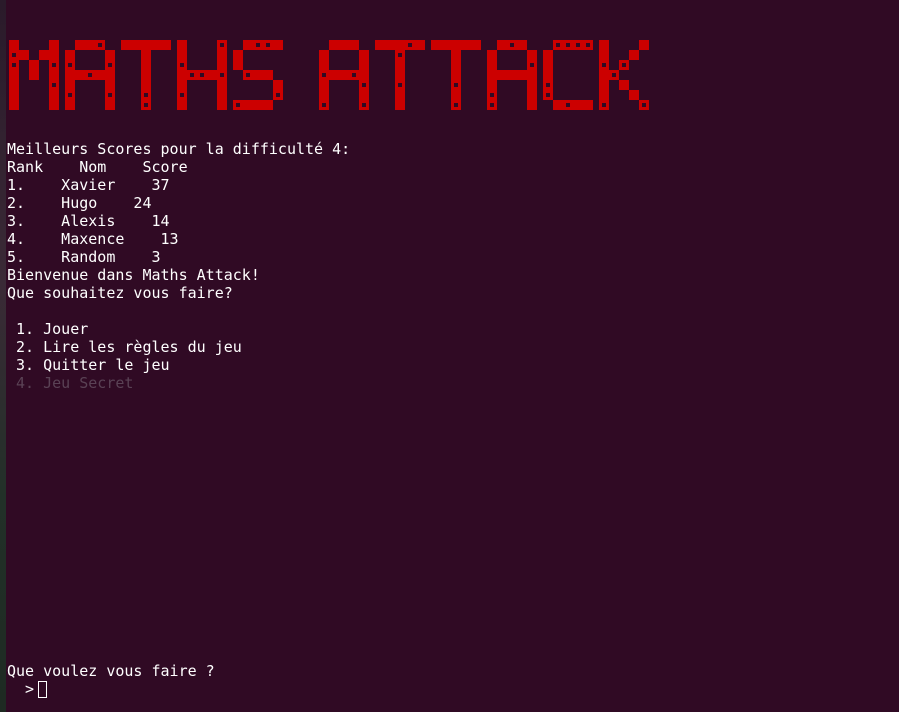 The width and height of the screenshot is (899, 712). I want to click on text-cursor, so click(43, 689).